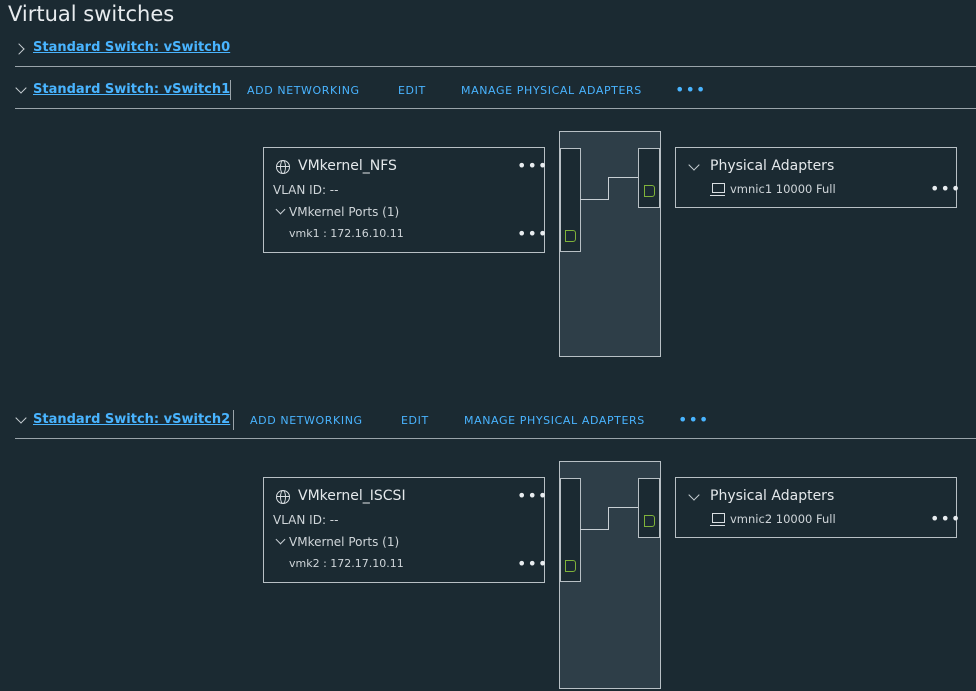  I want to click on page-title: Virtual switches, so click(91, 14).